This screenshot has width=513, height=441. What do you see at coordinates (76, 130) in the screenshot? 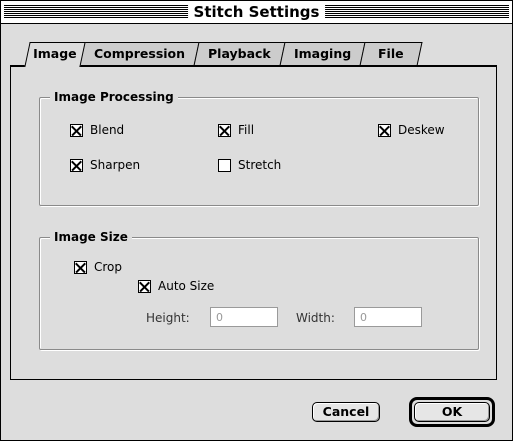
I see `blend-checkbox-box` at bounding box center [76, 130].